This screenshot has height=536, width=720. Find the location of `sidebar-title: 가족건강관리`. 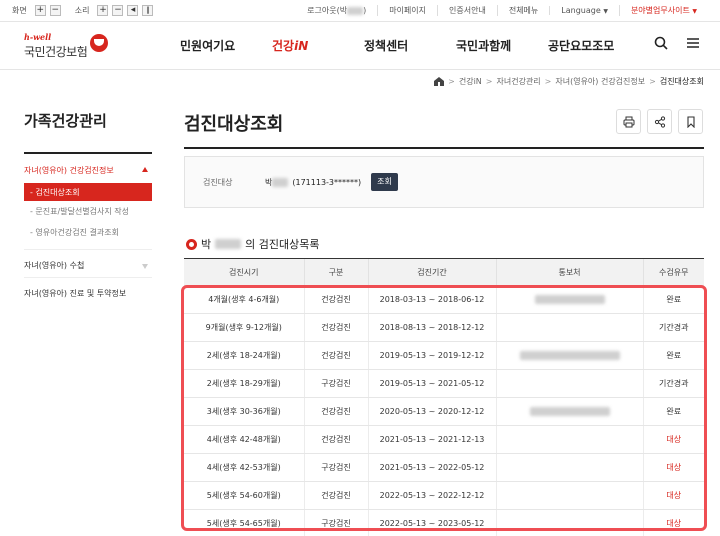

sidebar-title: 가족건강관리 is located at coordinates (65, 121).